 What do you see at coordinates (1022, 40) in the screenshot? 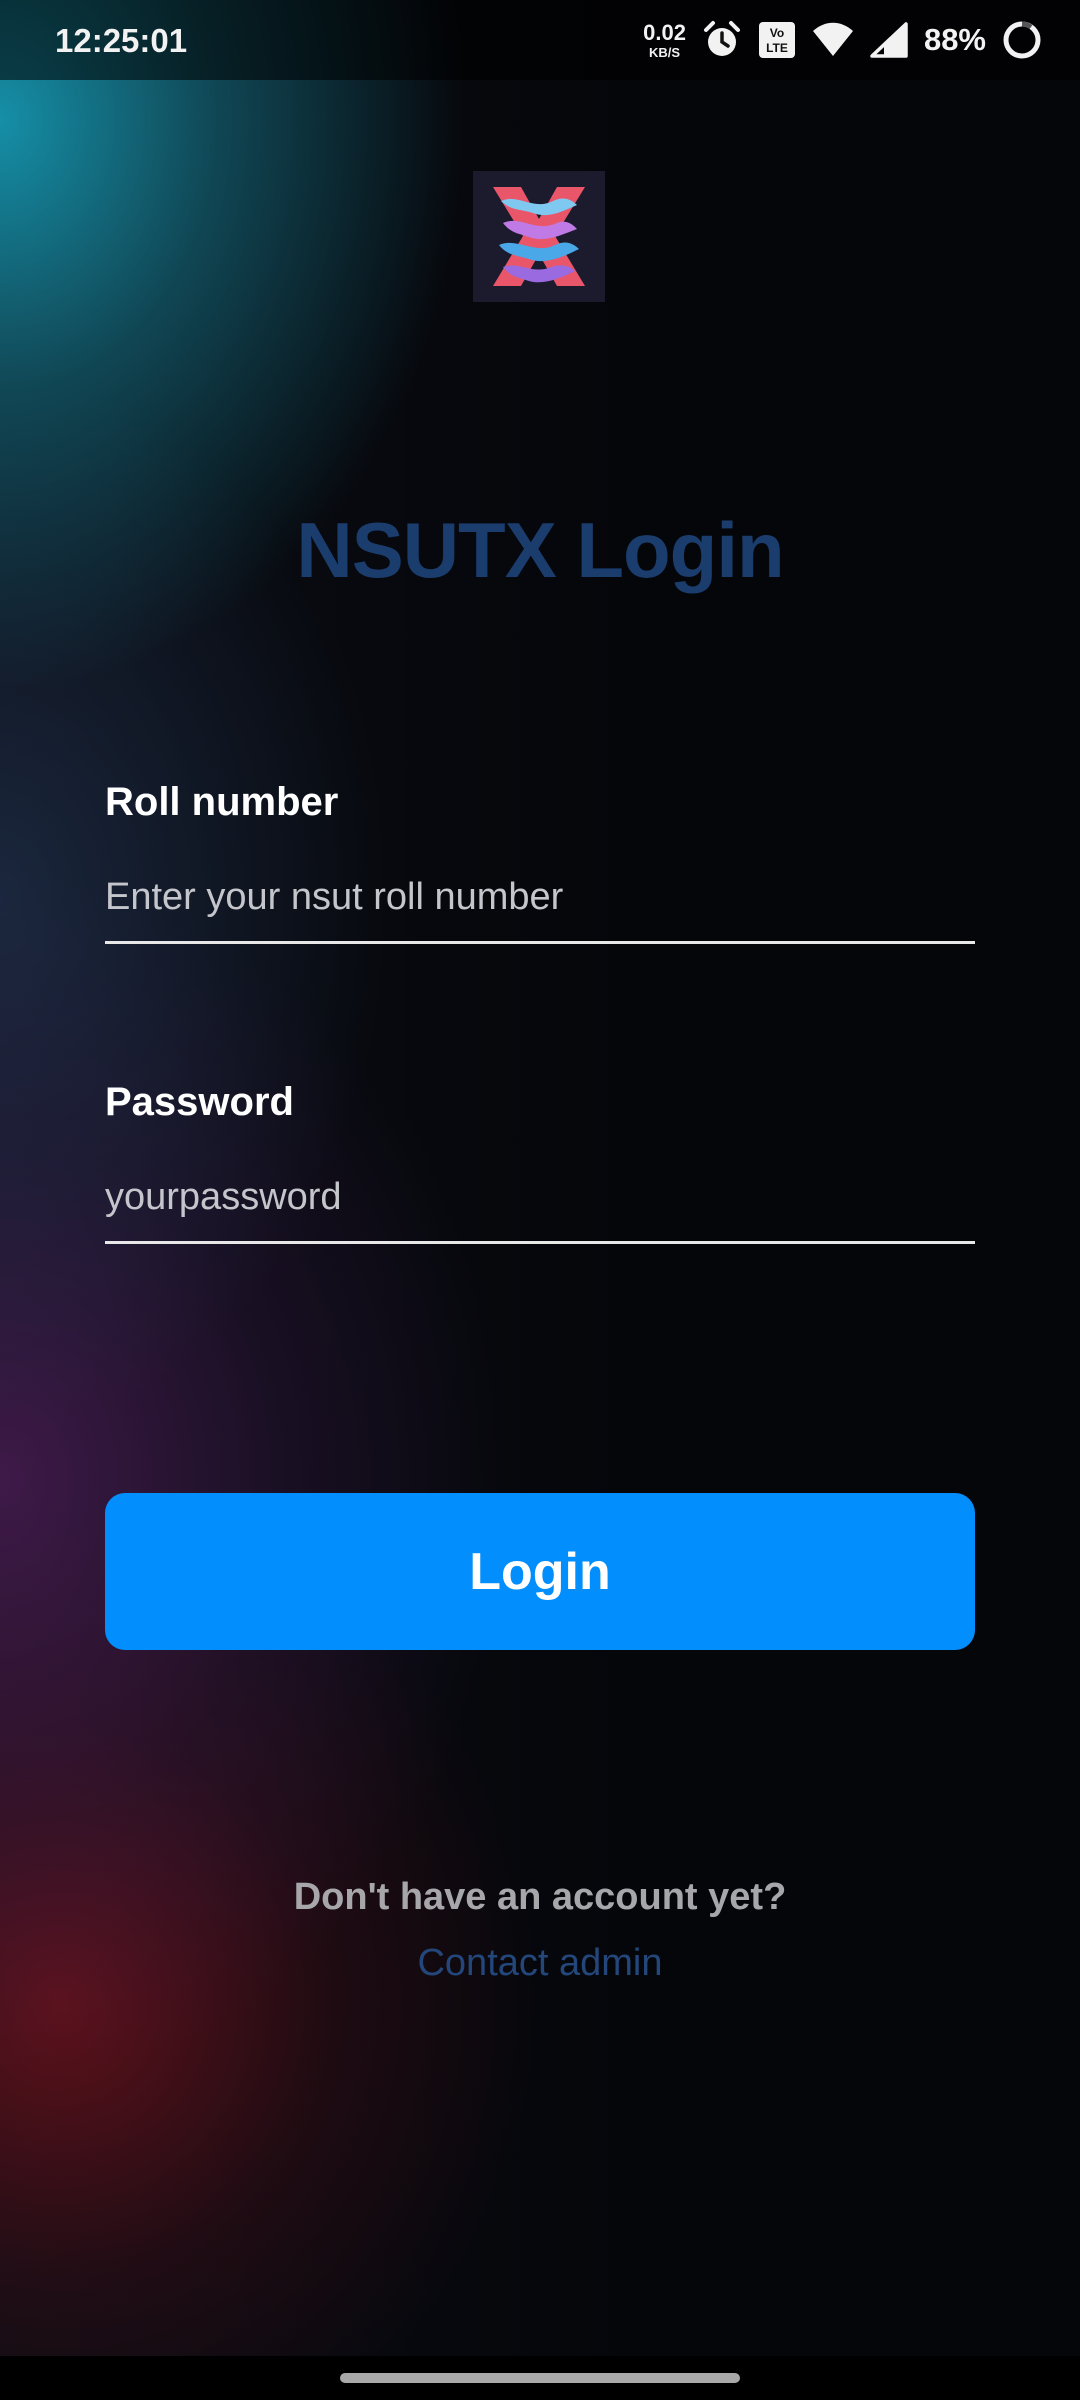
I see `battery-icon` at bounding box center [1022, 40].